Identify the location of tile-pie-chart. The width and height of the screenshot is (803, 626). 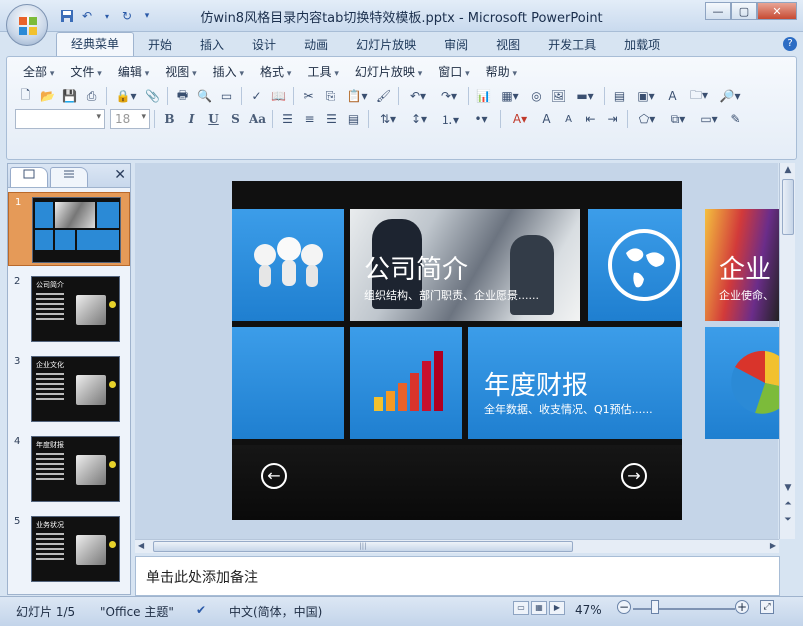
(742, 383).